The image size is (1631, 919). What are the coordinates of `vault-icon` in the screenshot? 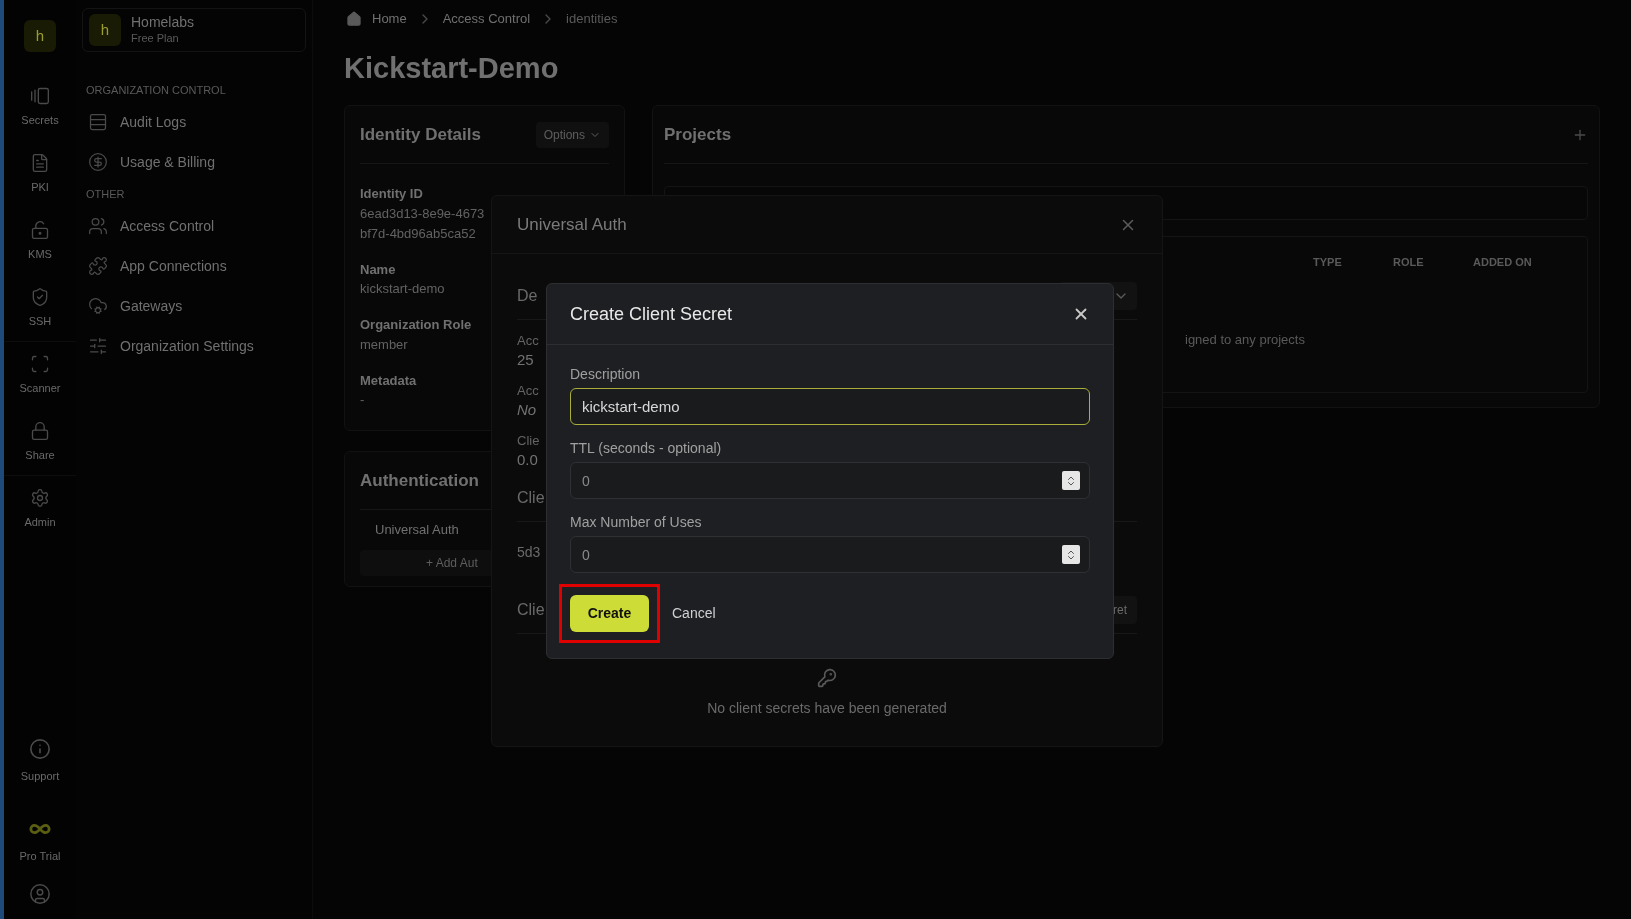 It's located at (40, 96).